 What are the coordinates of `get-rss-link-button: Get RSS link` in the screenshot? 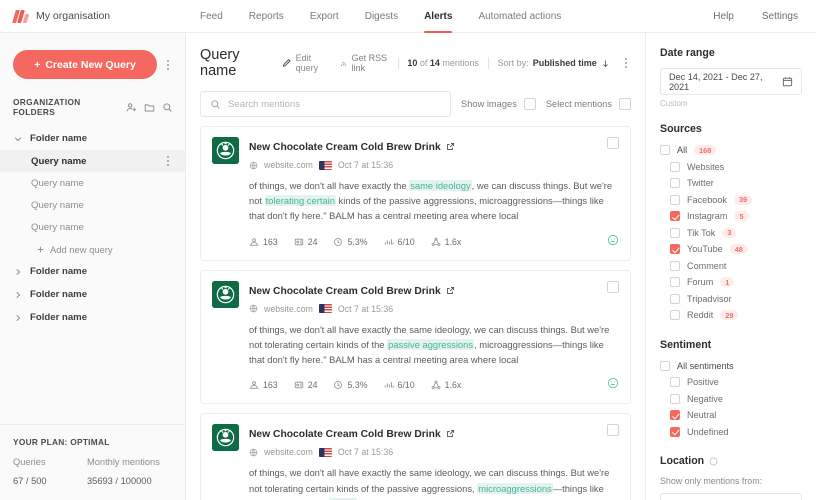 It's located at (364, 63).